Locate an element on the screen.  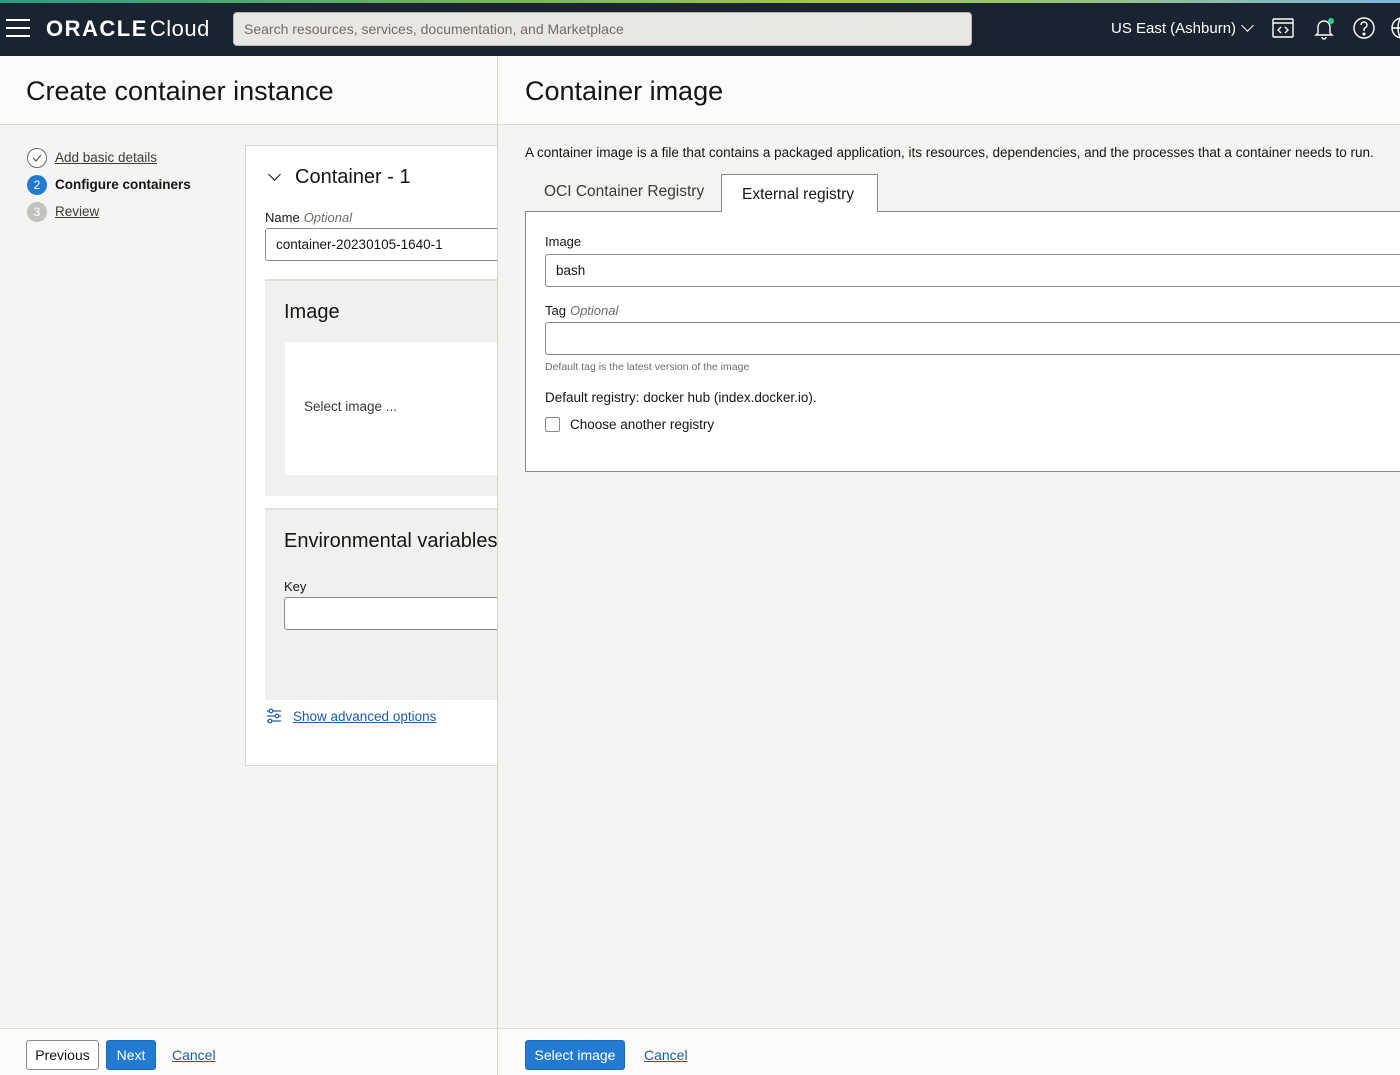
name-label-text: Name is located at coordinates (282, 217).